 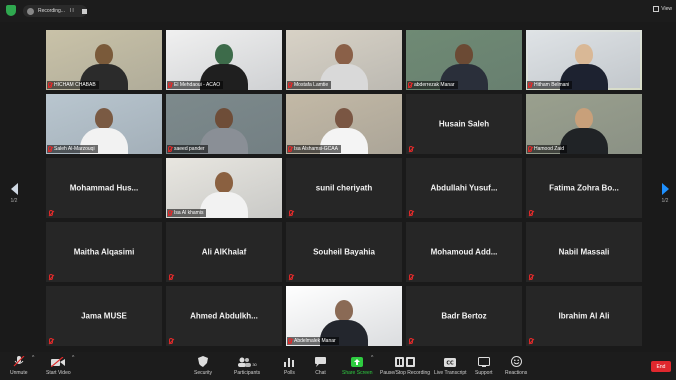 I want to click on participant-name: Ali AlKhalaf, so click(x=224, y=252).